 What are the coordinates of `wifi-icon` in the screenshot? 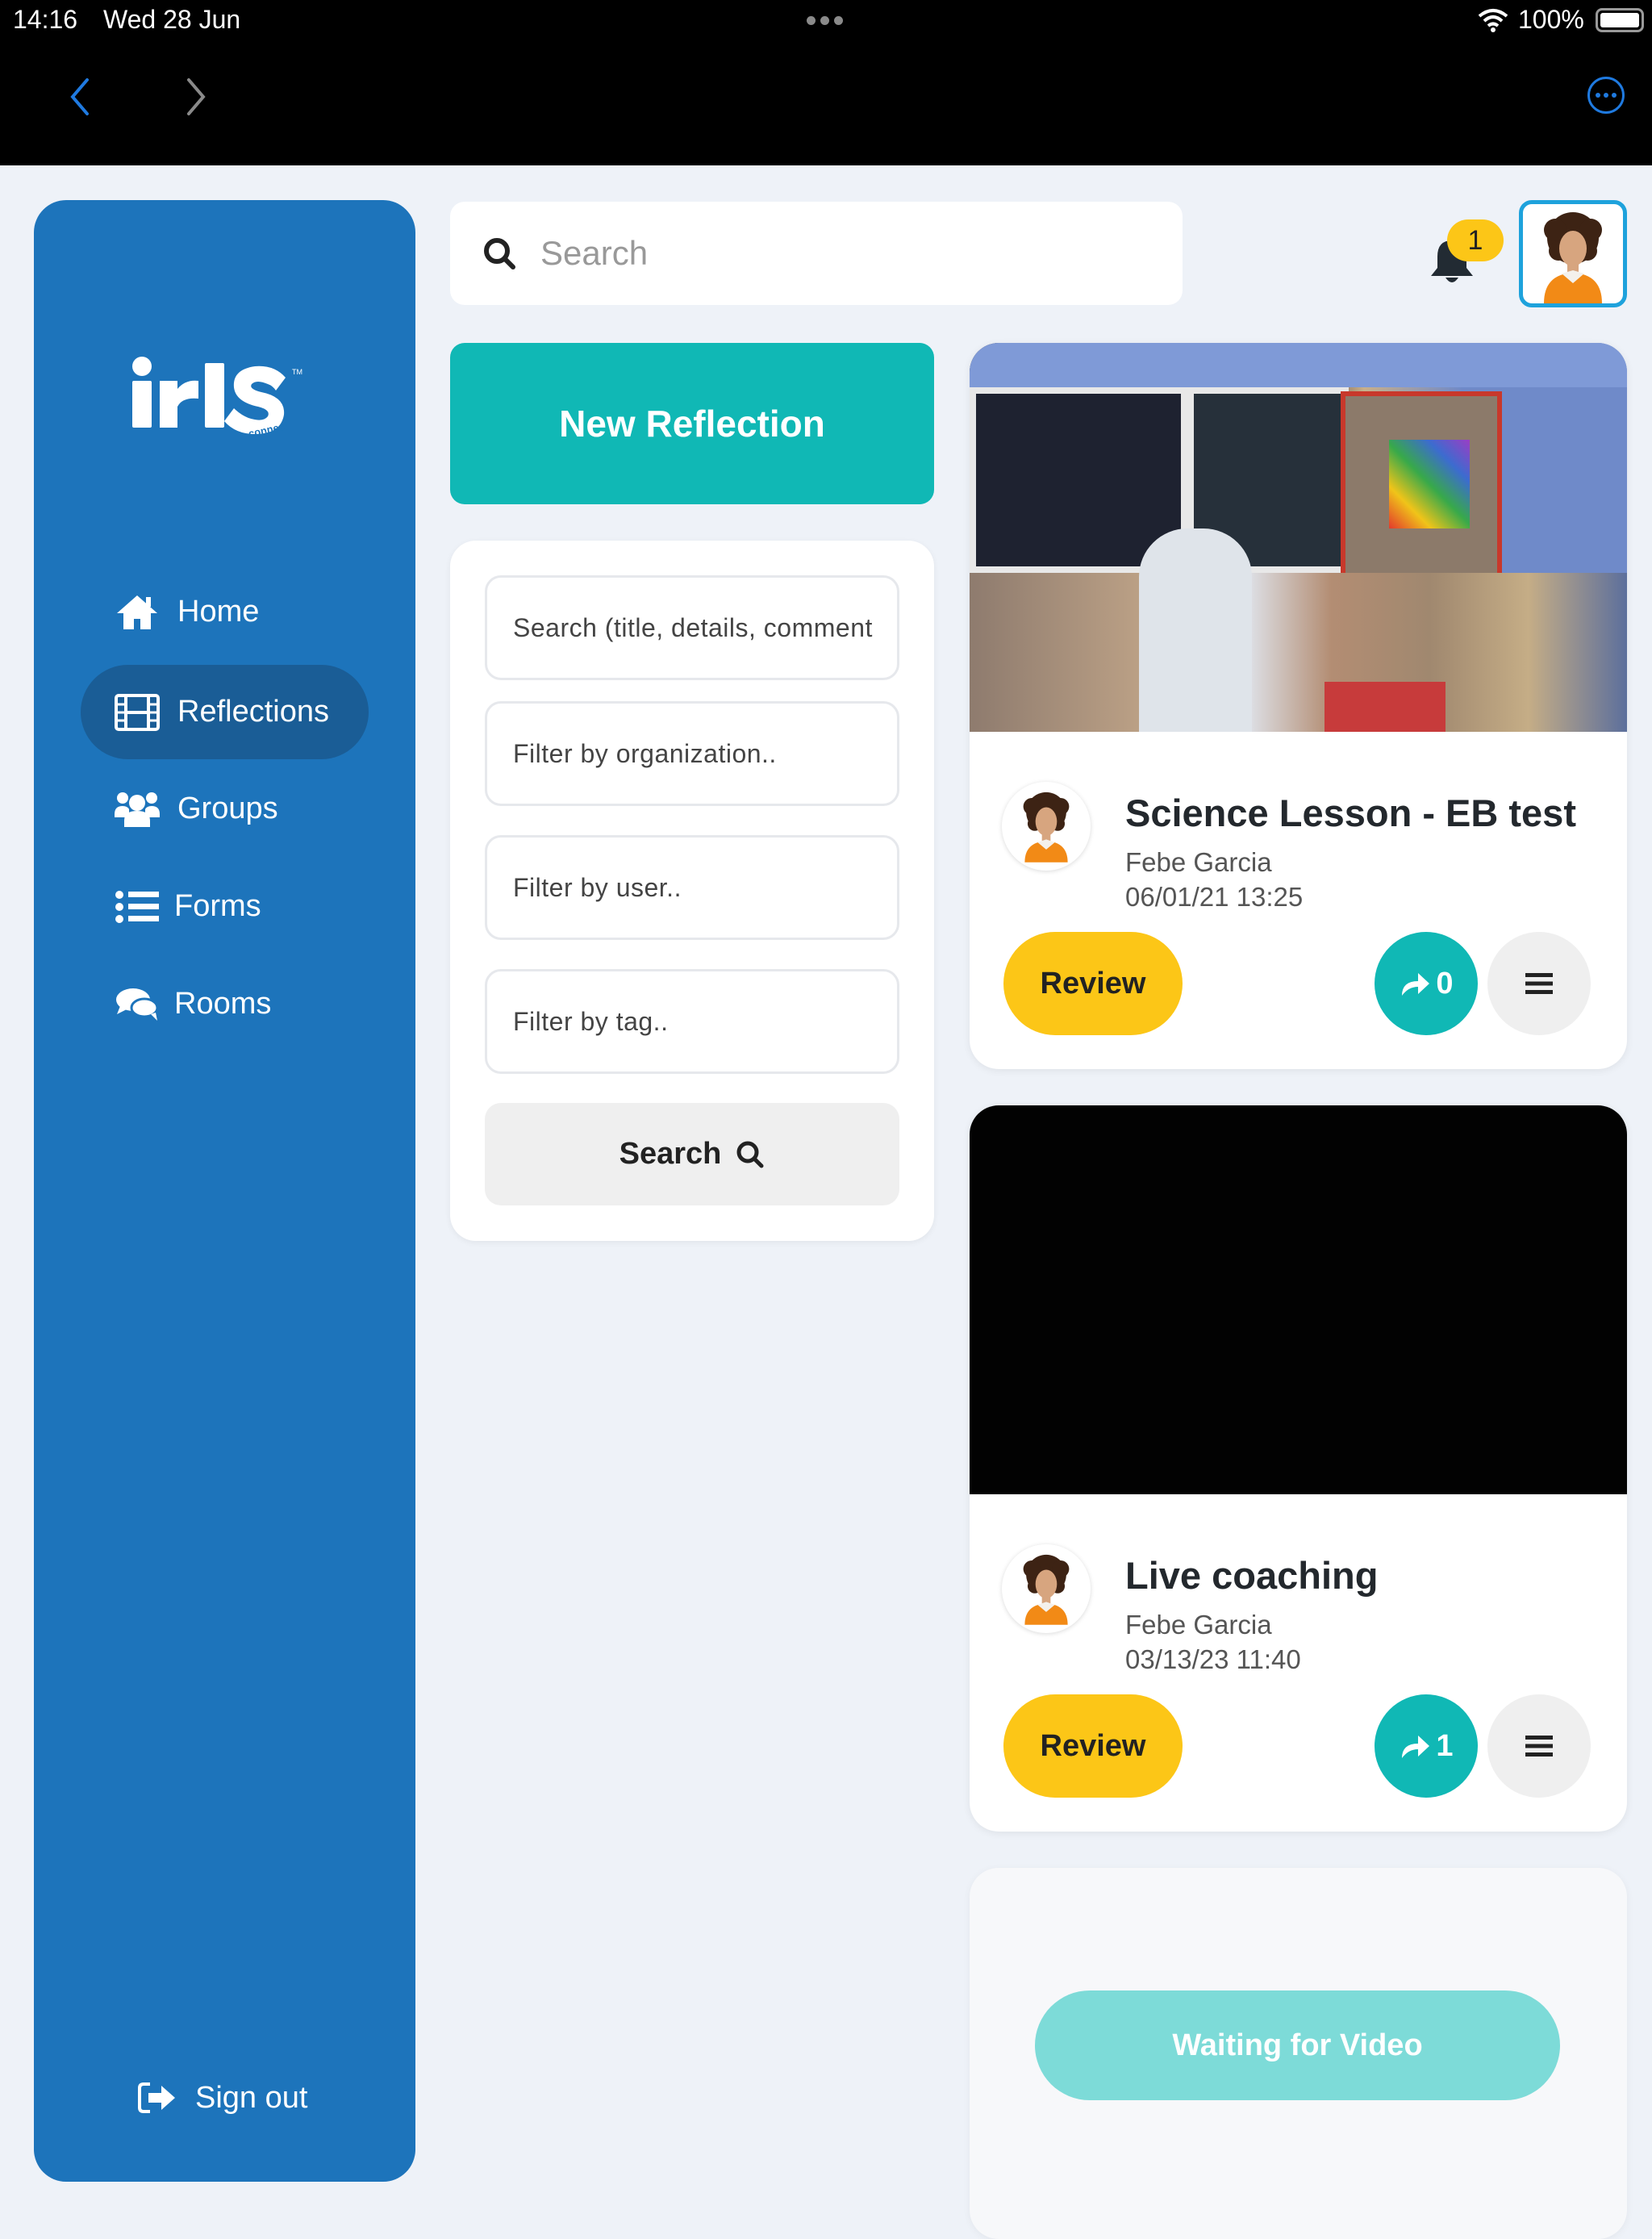 It's located at (1493, 20).